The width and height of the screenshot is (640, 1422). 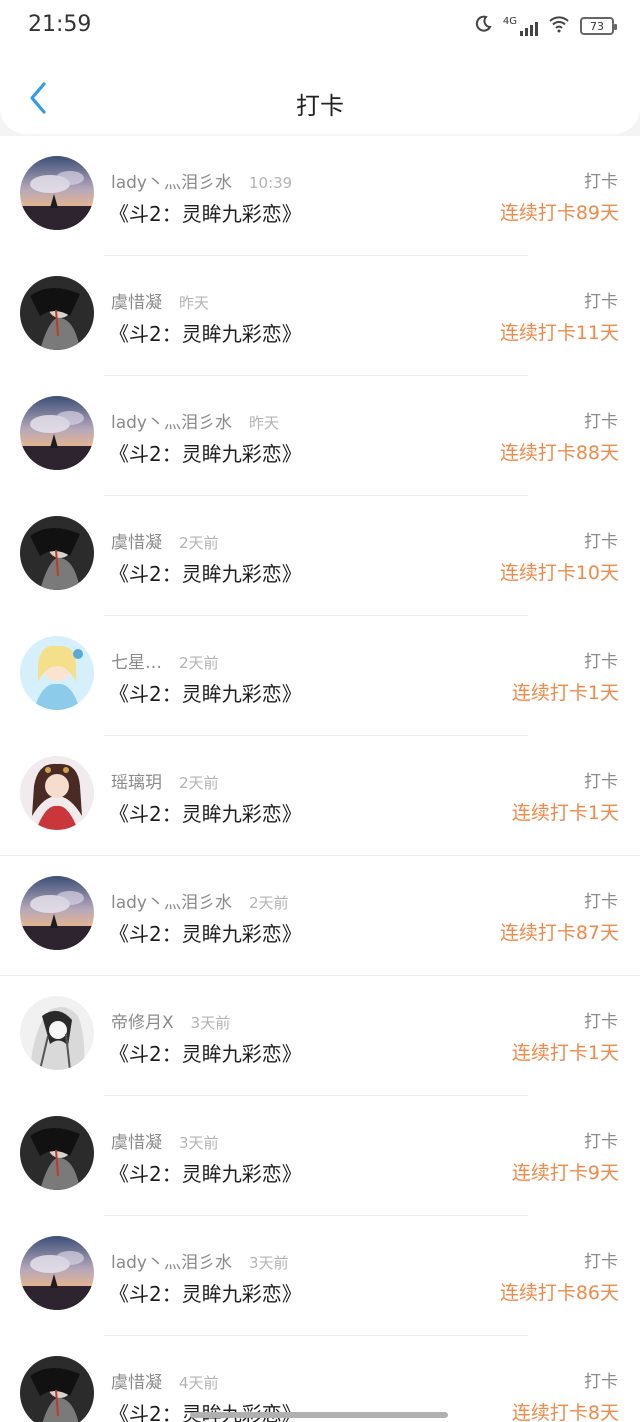 What do you see at coordinates (271, 183) in the screenshot?
I see `post-time: 10:39` at bounding box center [271, 183].